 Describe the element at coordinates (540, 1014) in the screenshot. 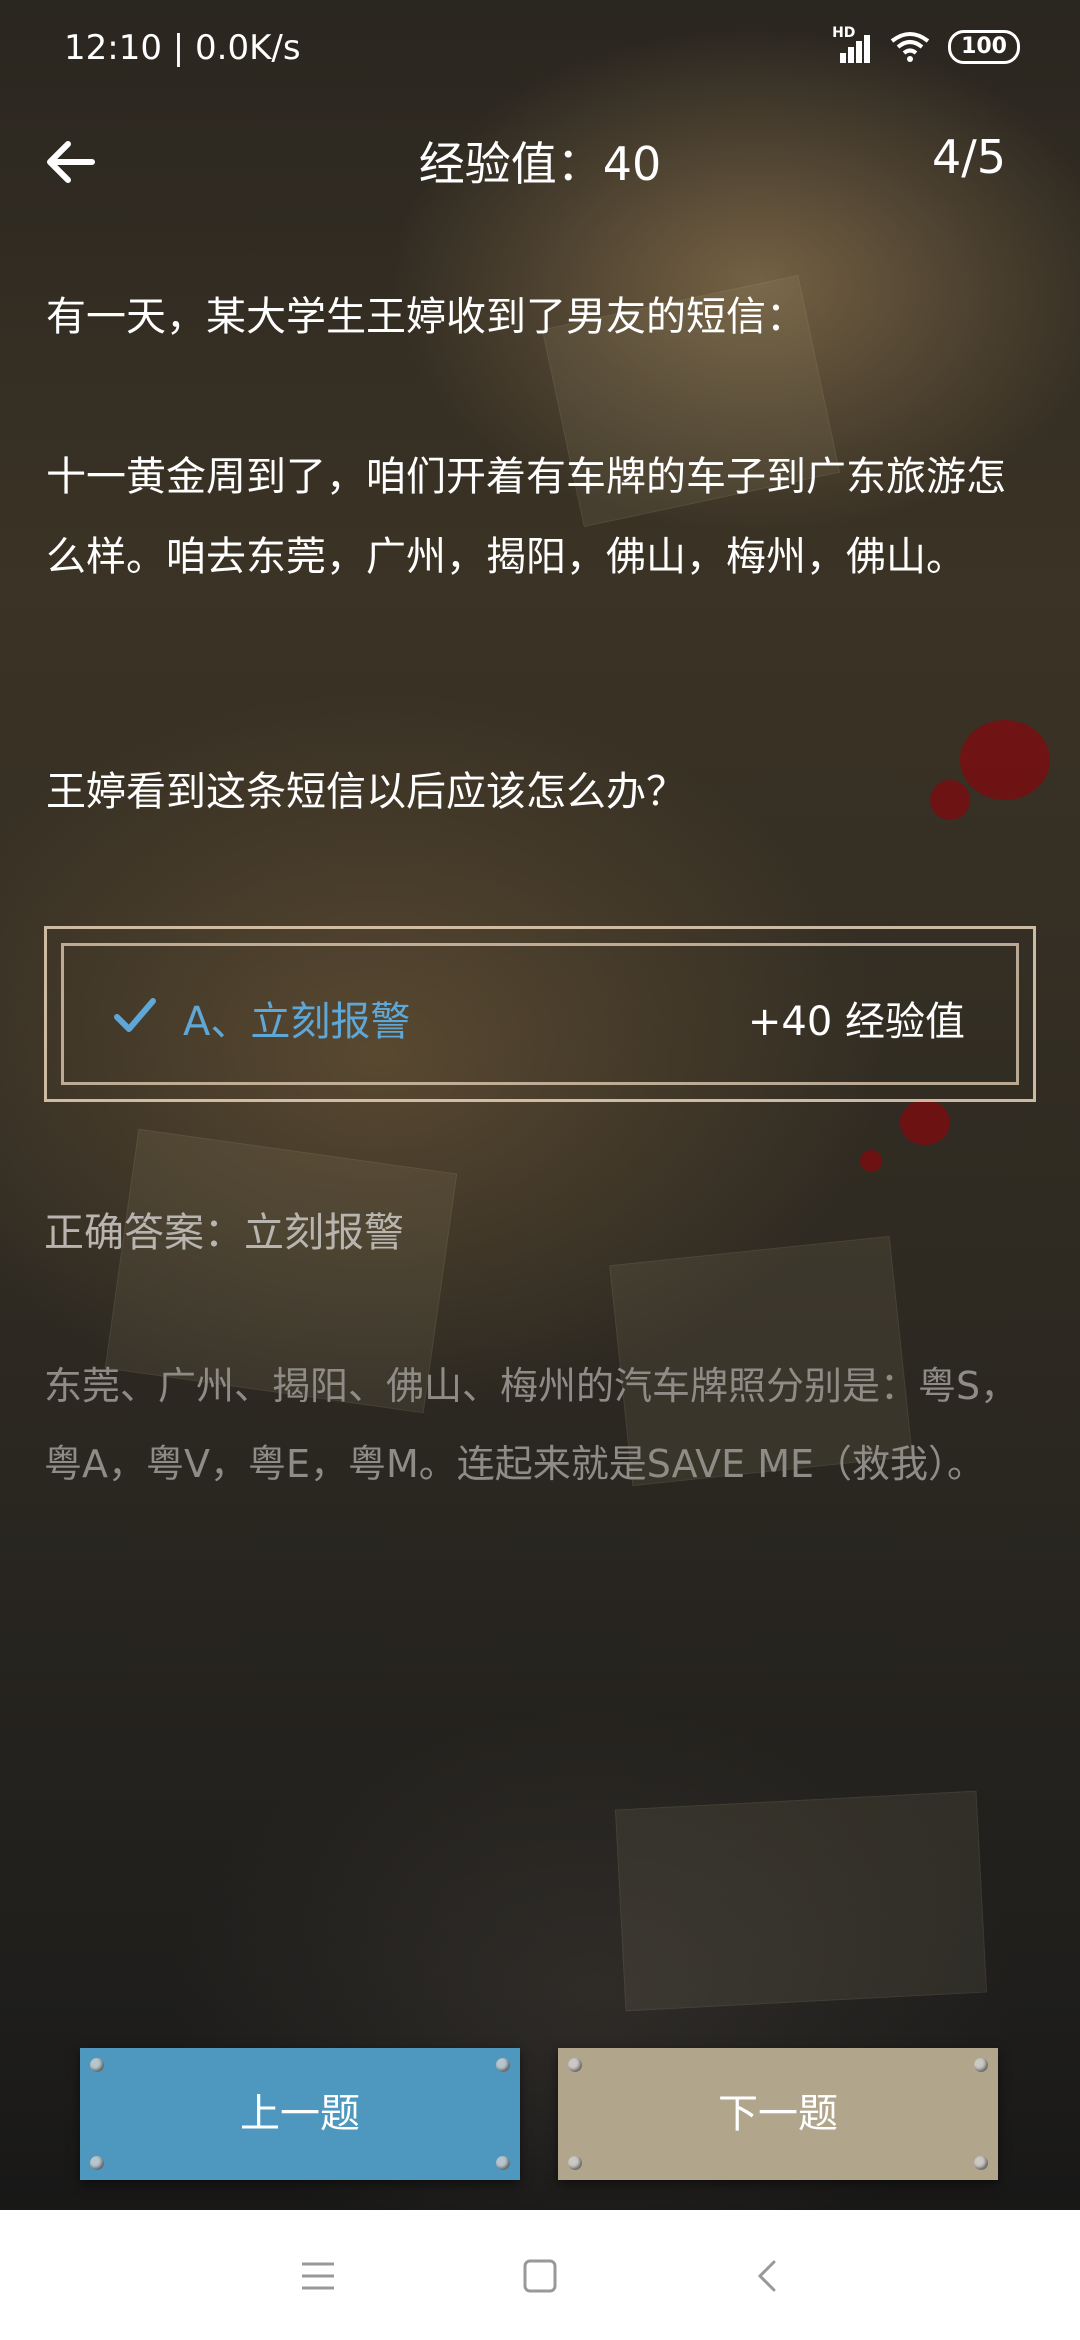

I see `answer-option-a: A、立刻报警 +40 经验值` at that location.